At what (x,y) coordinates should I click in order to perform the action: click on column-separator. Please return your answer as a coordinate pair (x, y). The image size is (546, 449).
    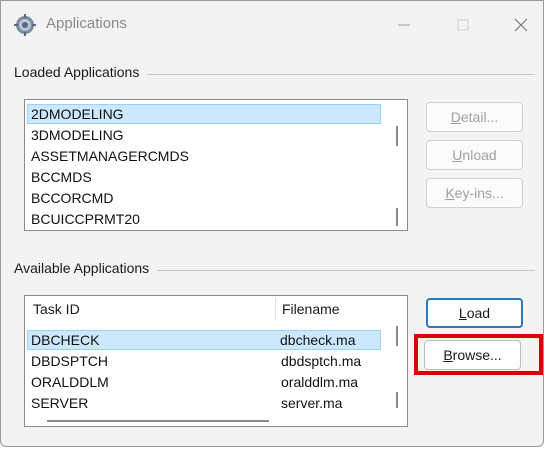
    Looking at the image, I should click on (275, 309).